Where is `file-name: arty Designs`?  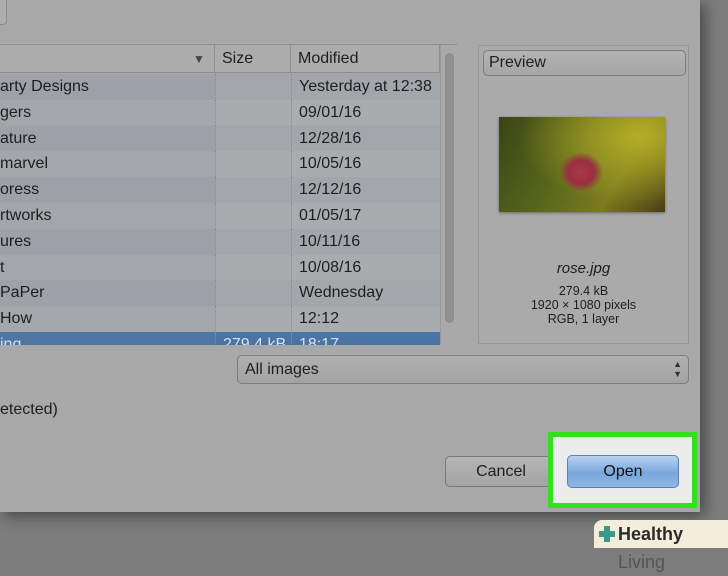
file-name: arty Designs is located at coordinates (107, 87).